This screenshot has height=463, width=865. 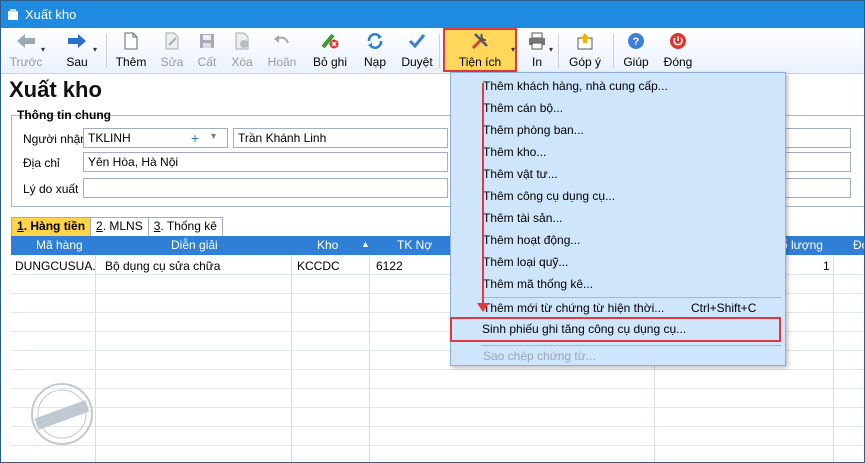 I want to click on printer-icon, so click(x=537, y=41).